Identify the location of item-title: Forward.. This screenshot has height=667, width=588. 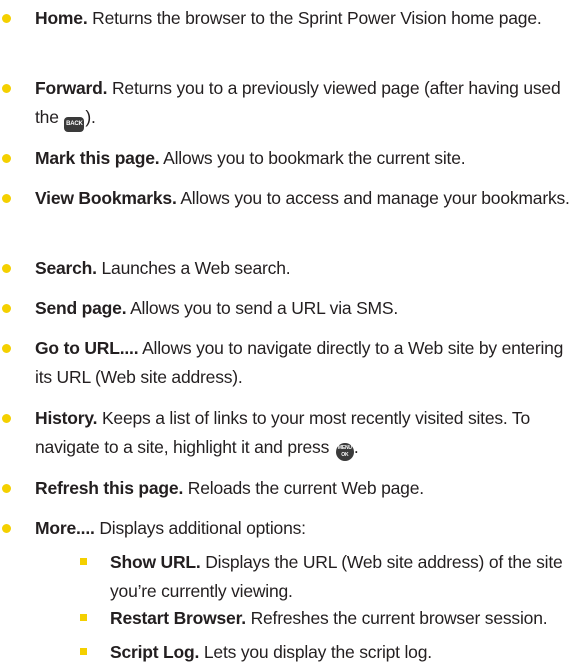
(71, 88).